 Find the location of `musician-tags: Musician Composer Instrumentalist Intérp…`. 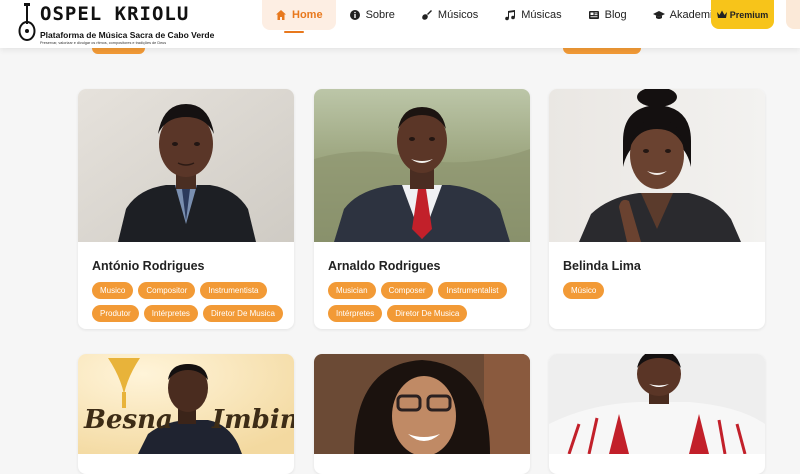

musician-tags: Musician Composer Instrumentalist Intérp… is located at coordinates (425, 302).